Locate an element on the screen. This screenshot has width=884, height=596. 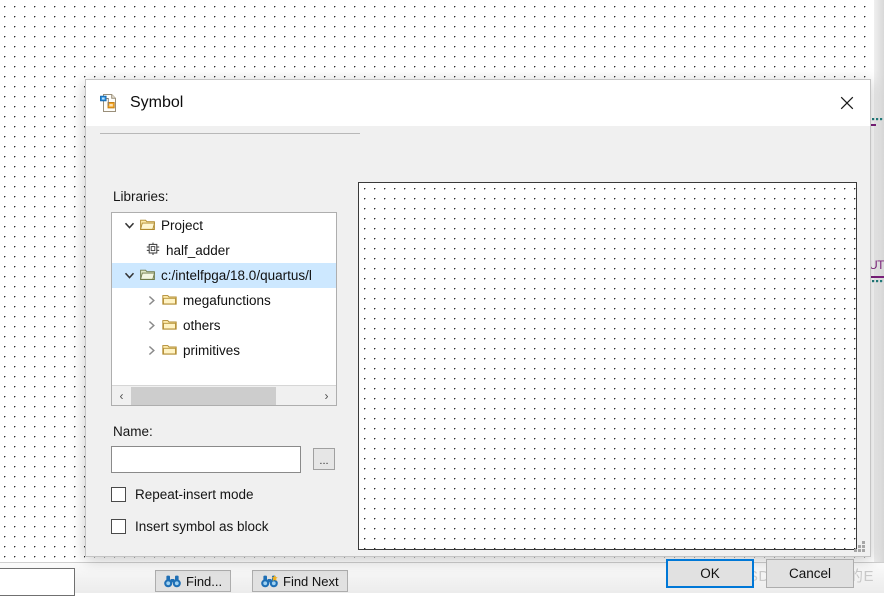
resize-grip is located at coordinates (860, 547).